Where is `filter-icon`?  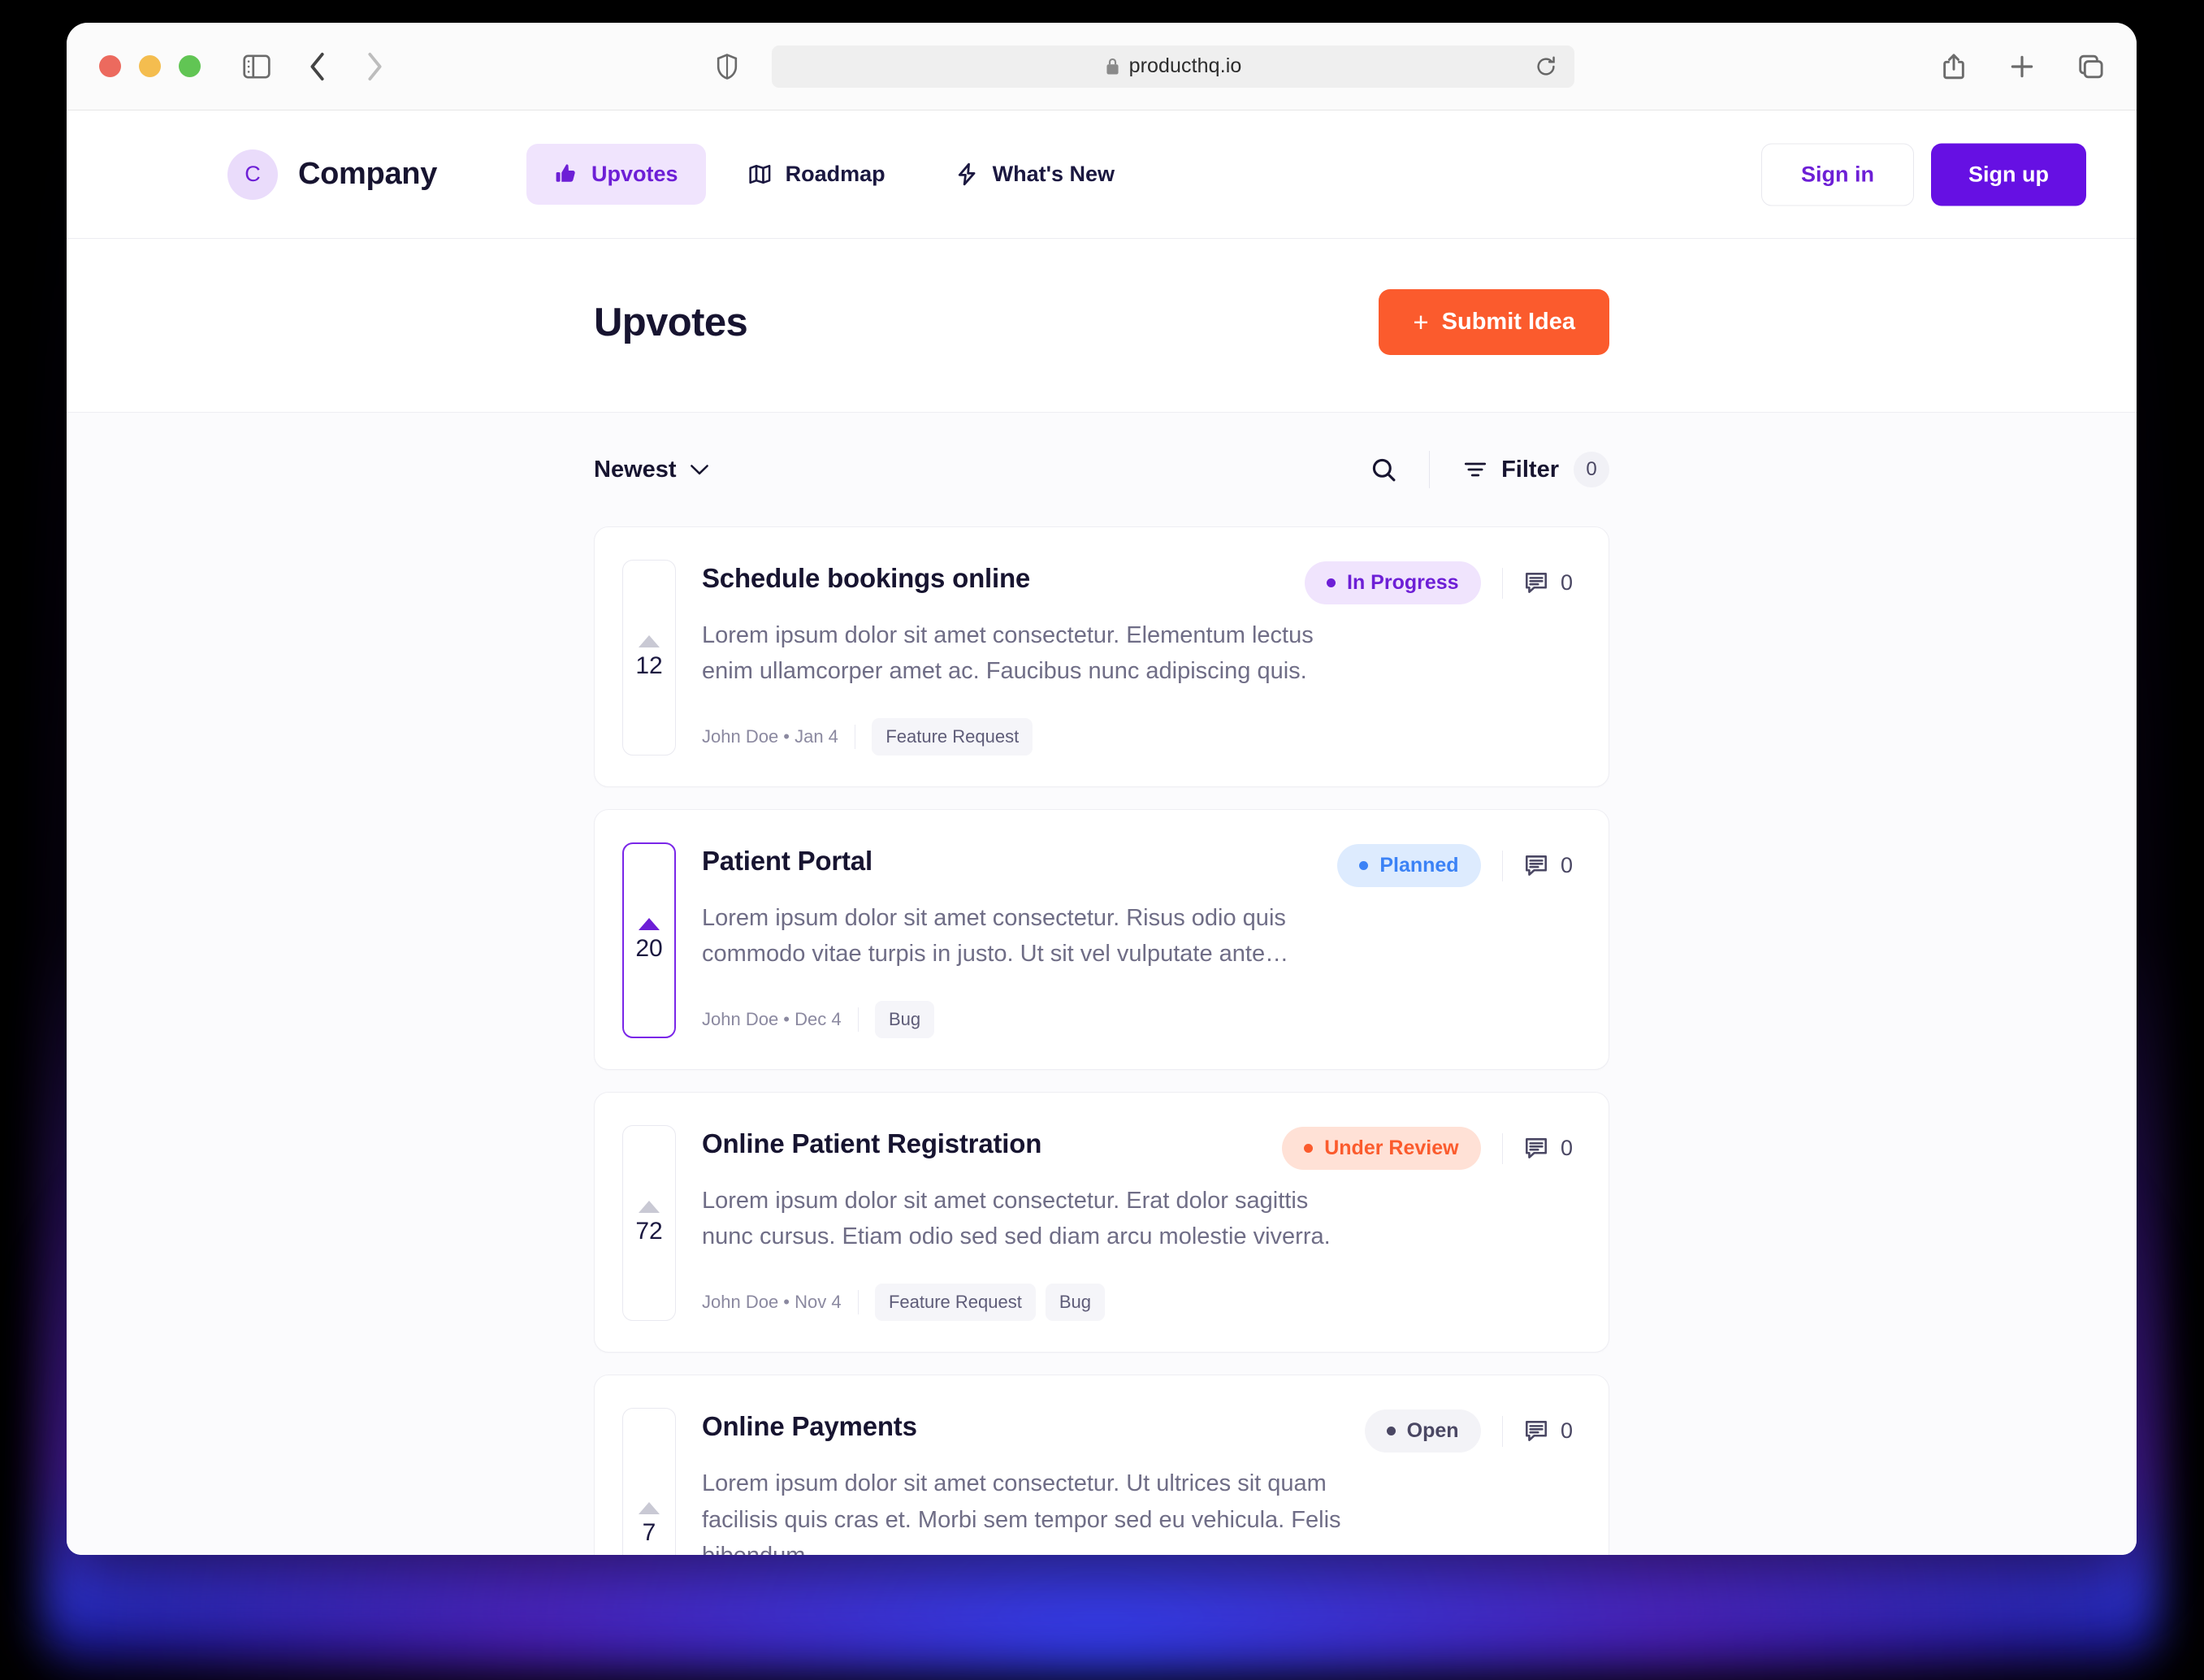 filter-icon is located at coordinates (1475, 470).